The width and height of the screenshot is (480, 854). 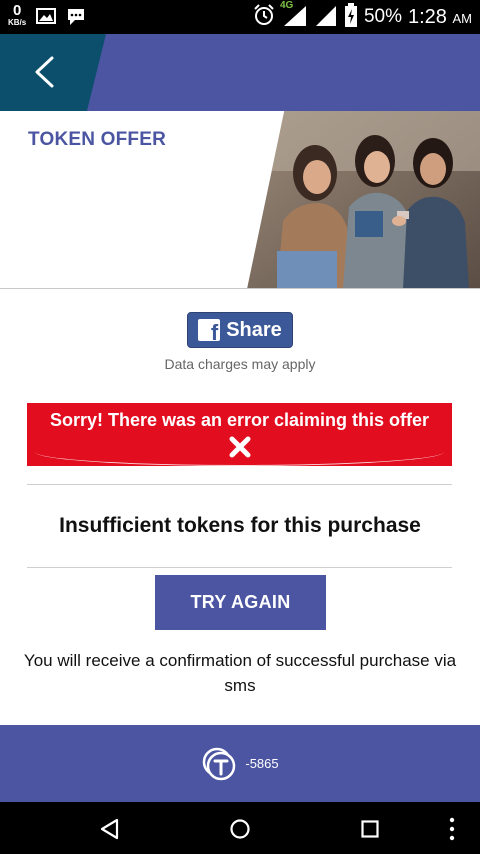 I want to click on token-balance: -5865, so click(x=262, y=763).